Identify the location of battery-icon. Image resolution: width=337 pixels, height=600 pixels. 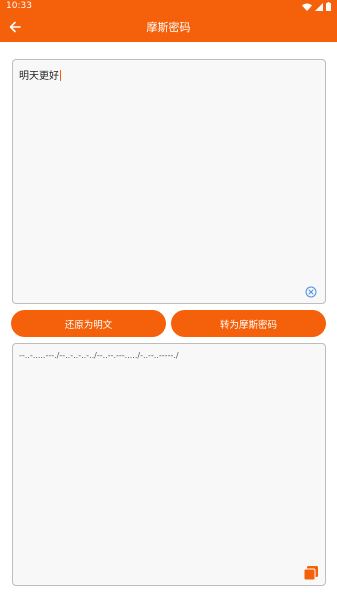
(328, 6).